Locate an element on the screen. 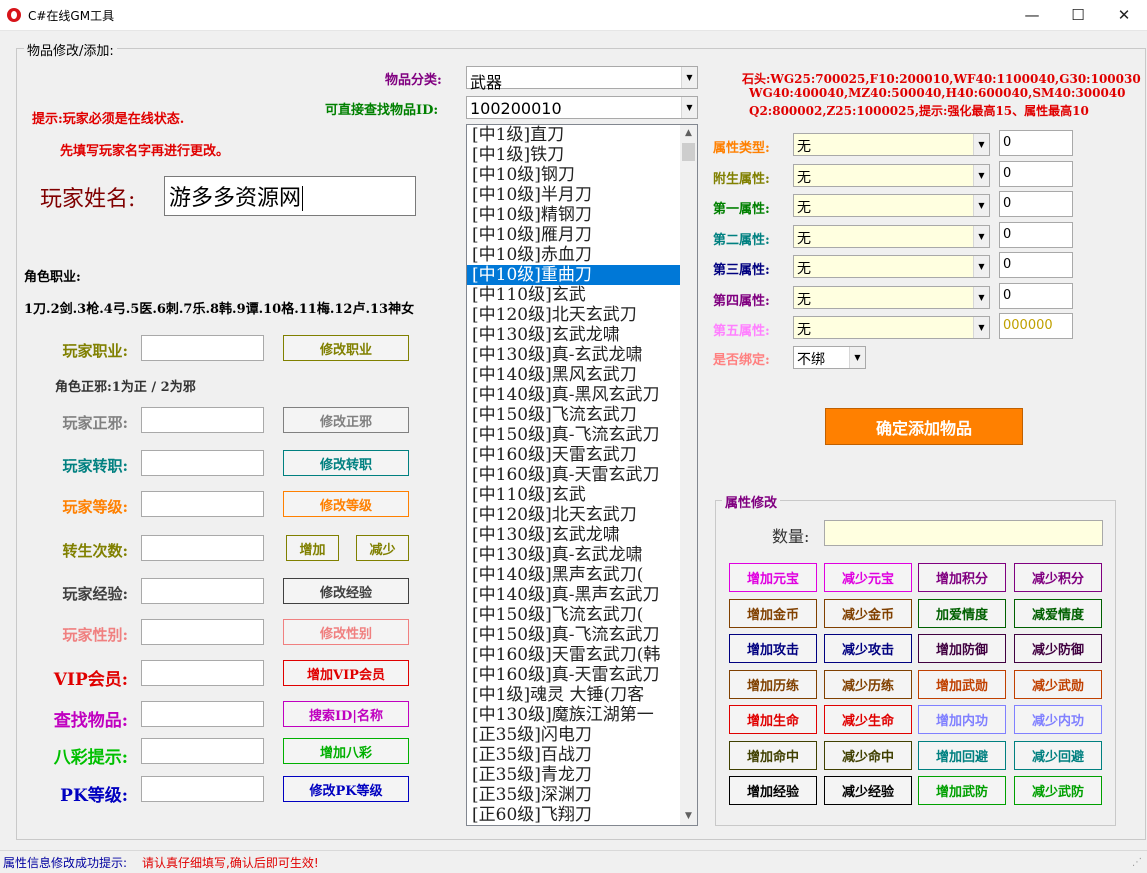 The height and width of the screenshot is (873, 1147). scroll-up-icon: ▲ is located at coordinates (688, 133).